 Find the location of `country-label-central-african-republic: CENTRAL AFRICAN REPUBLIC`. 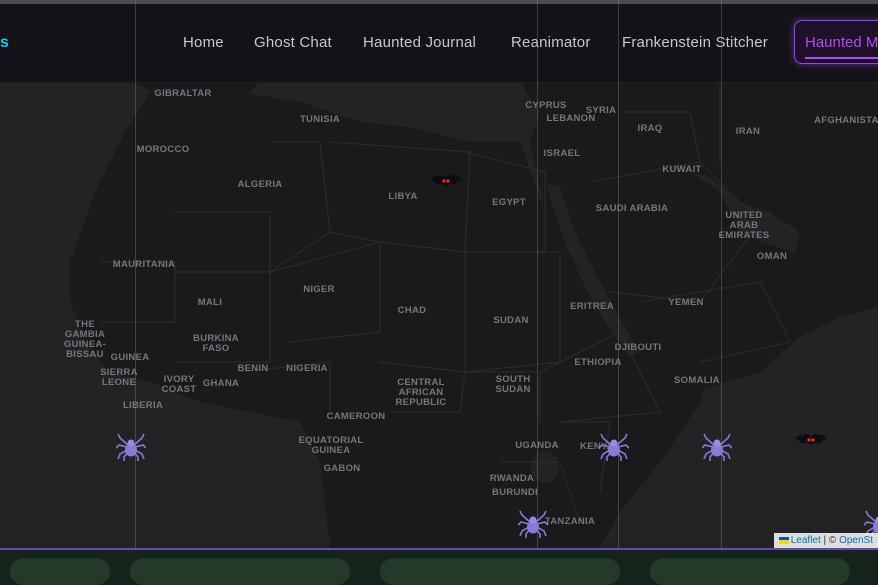

country-label-central-african-republic: CENTRAL AFRICAN REPUBLIC is located at coordinates (421, 392).